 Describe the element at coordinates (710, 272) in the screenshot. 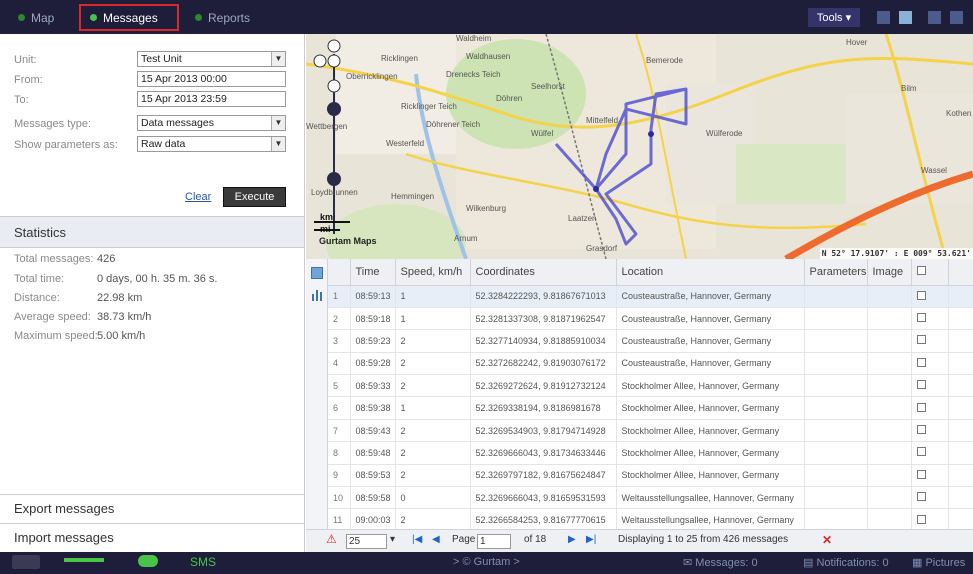

I see `col-header-location: Location` at that location.